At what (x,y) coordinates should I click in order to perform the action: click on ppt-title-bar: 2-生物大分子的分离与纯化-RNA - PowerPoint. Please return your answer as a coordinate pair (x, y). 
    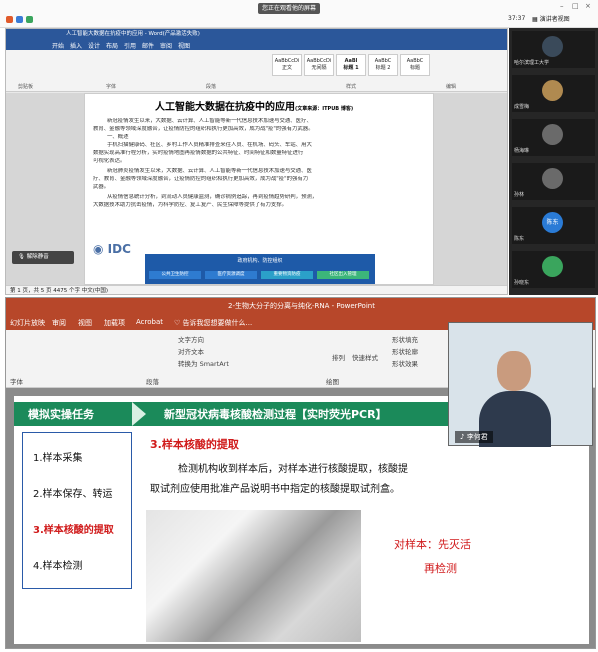
    Looking at the image, I should click on (300, 306).